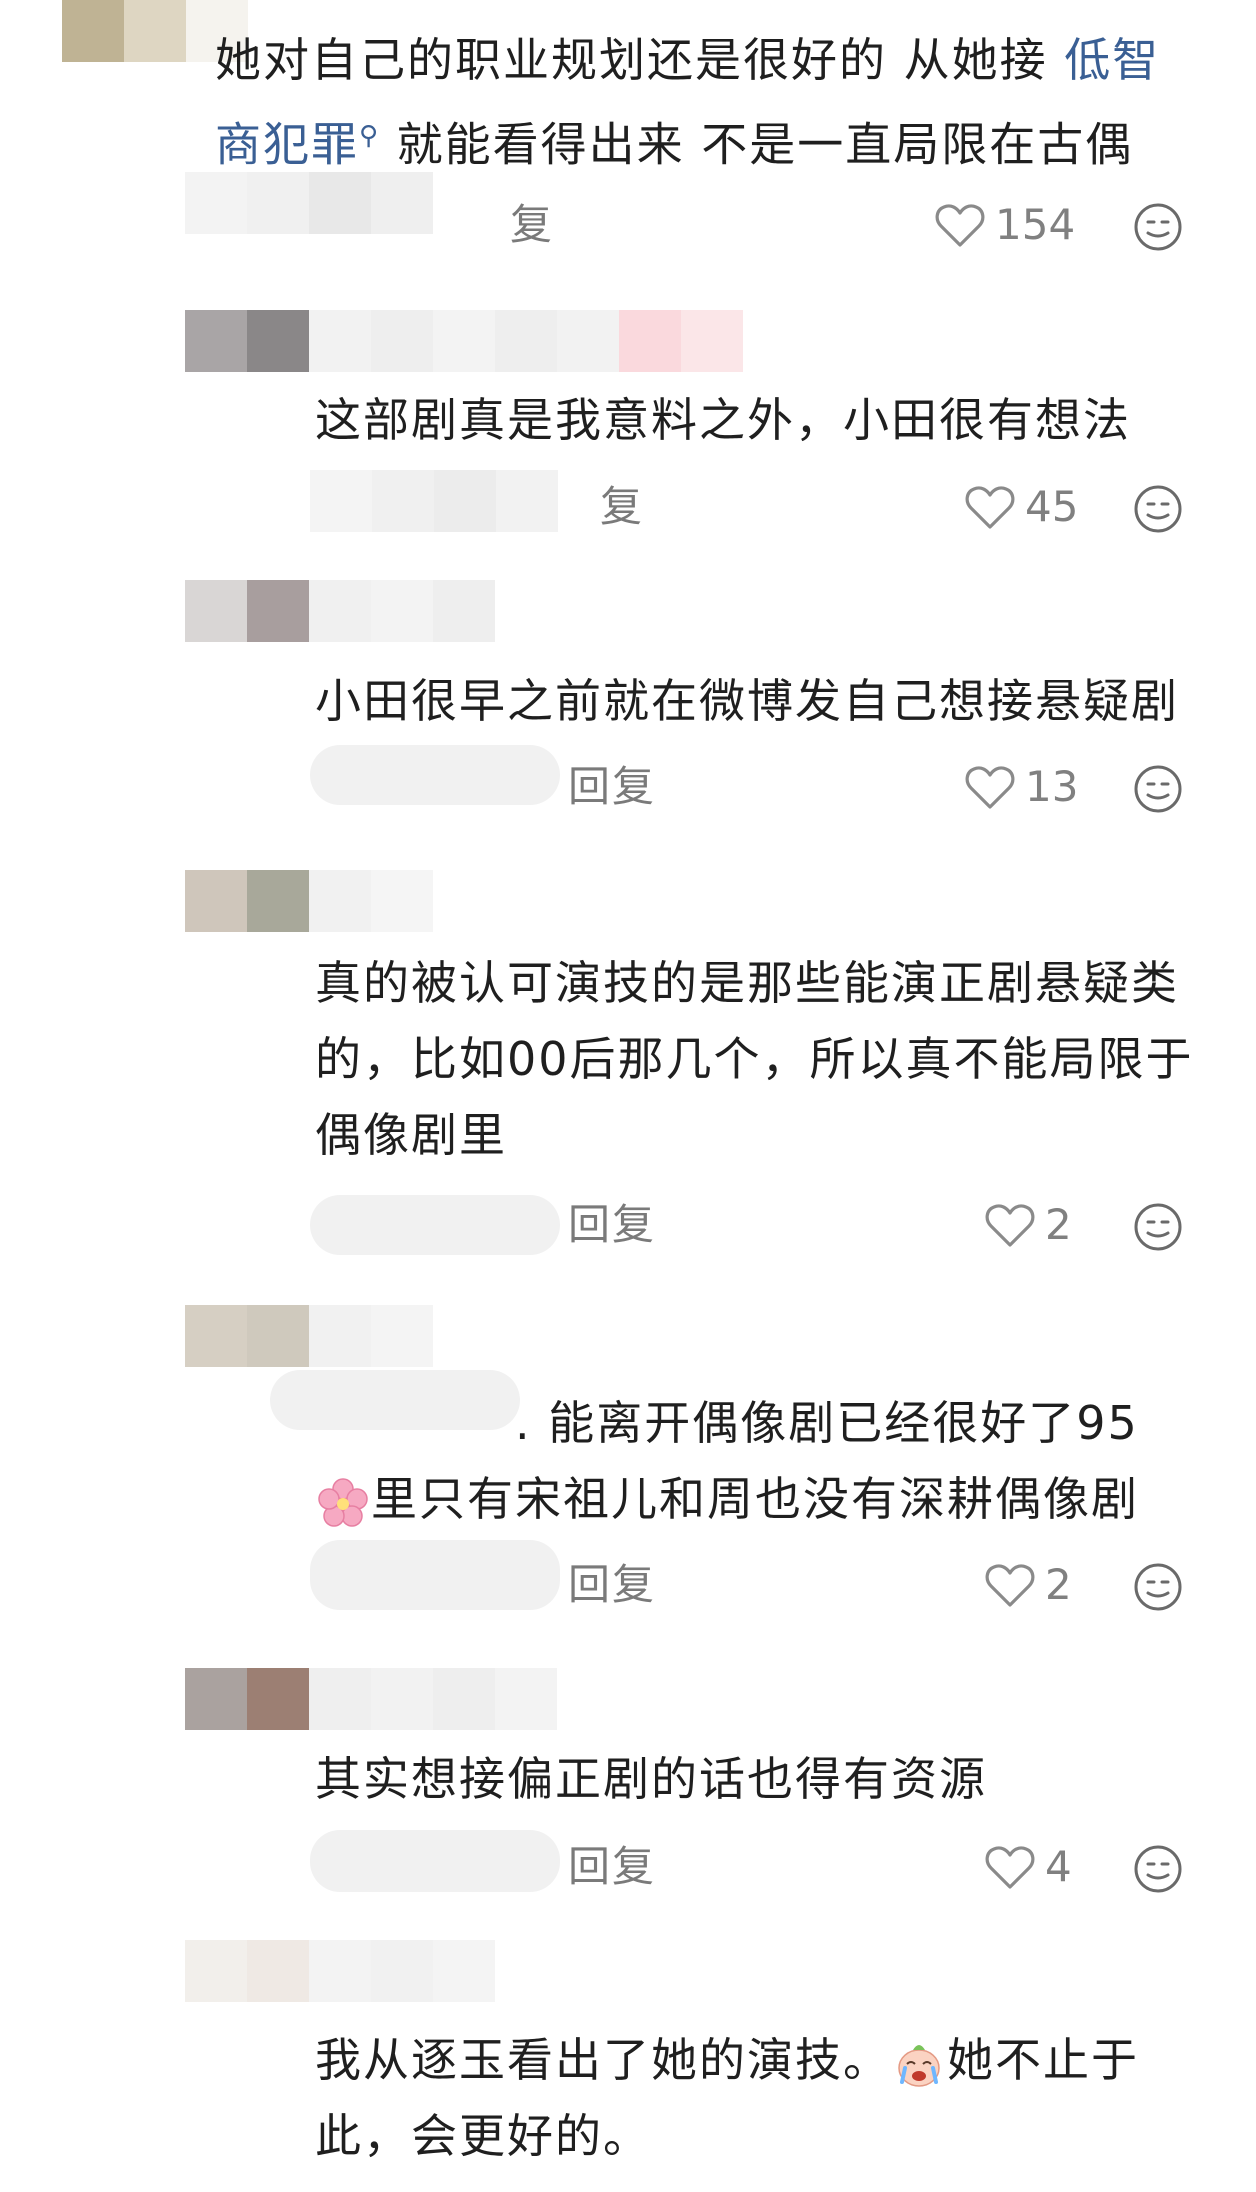 The image size is (1256, 2192). Describe the element at coordinates (723, 420) in the screenshot. I see `comment-text: 这部剧真是我意料之外，小田很有想法` at that location.